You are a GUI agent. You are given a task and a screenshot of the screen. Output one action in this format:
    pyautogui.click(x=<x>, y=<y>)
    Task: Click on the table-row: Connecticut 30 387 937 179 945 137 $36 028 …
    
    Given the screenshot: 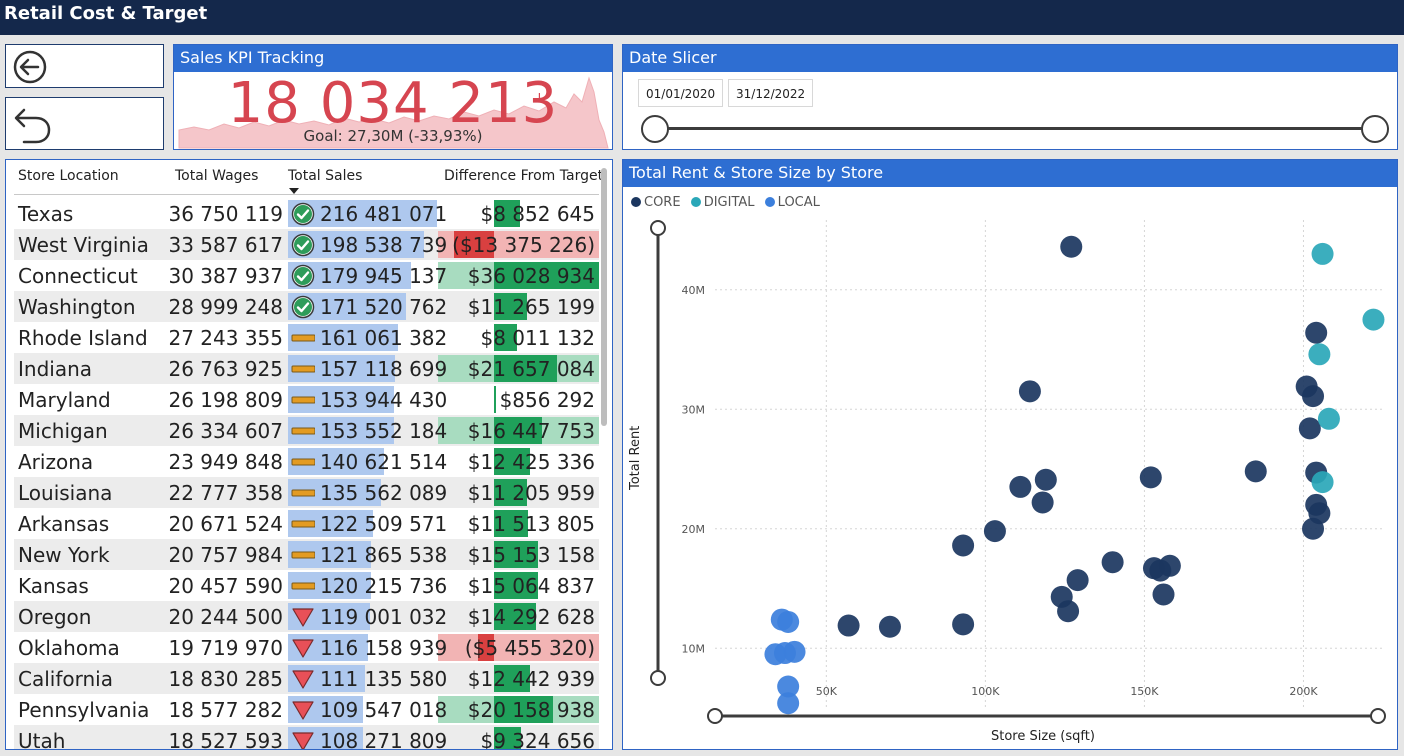 What is the action you would take?
    pyautogui.click(x=306, y=275)
    